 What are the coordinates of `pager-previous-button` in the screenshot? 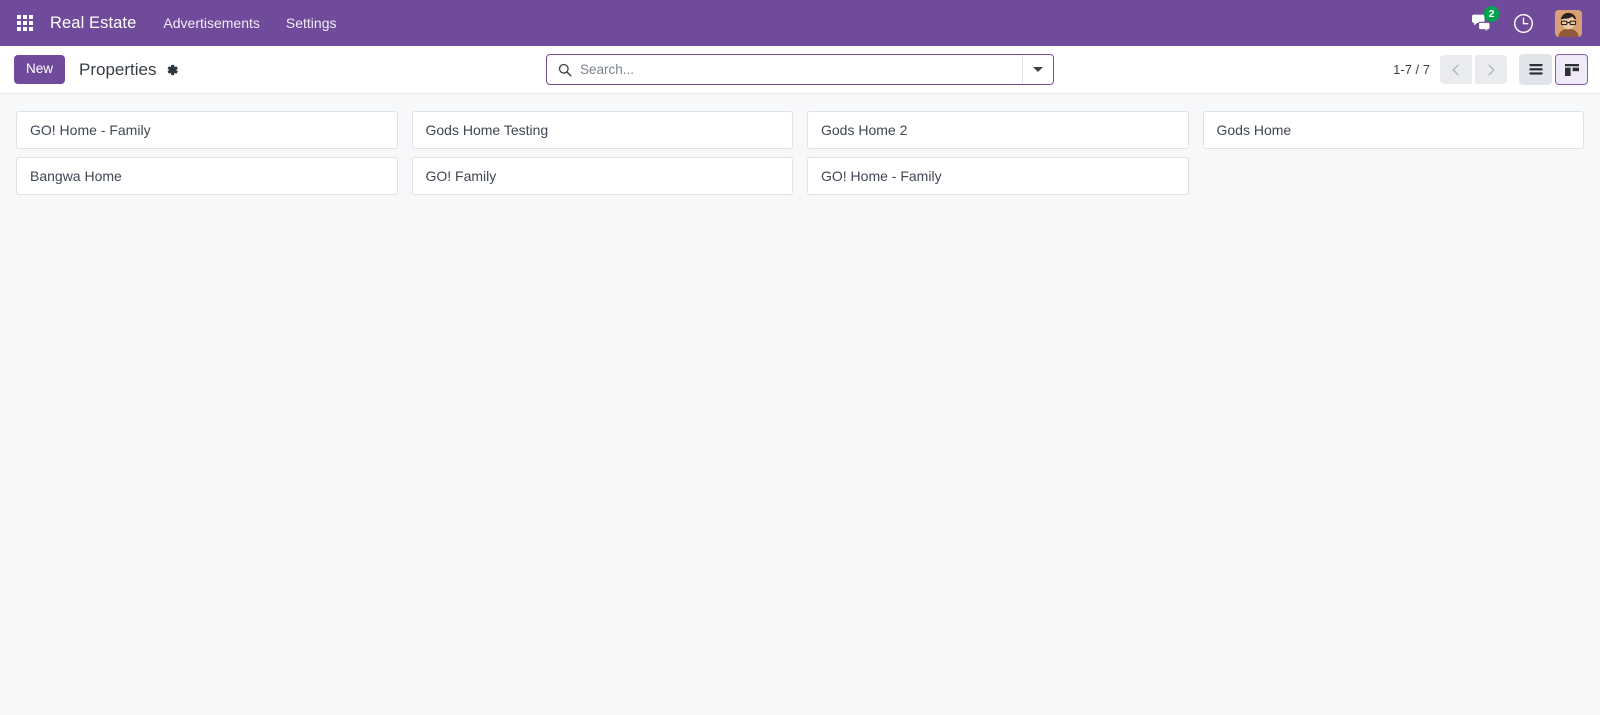 It's located at (1456, 69).